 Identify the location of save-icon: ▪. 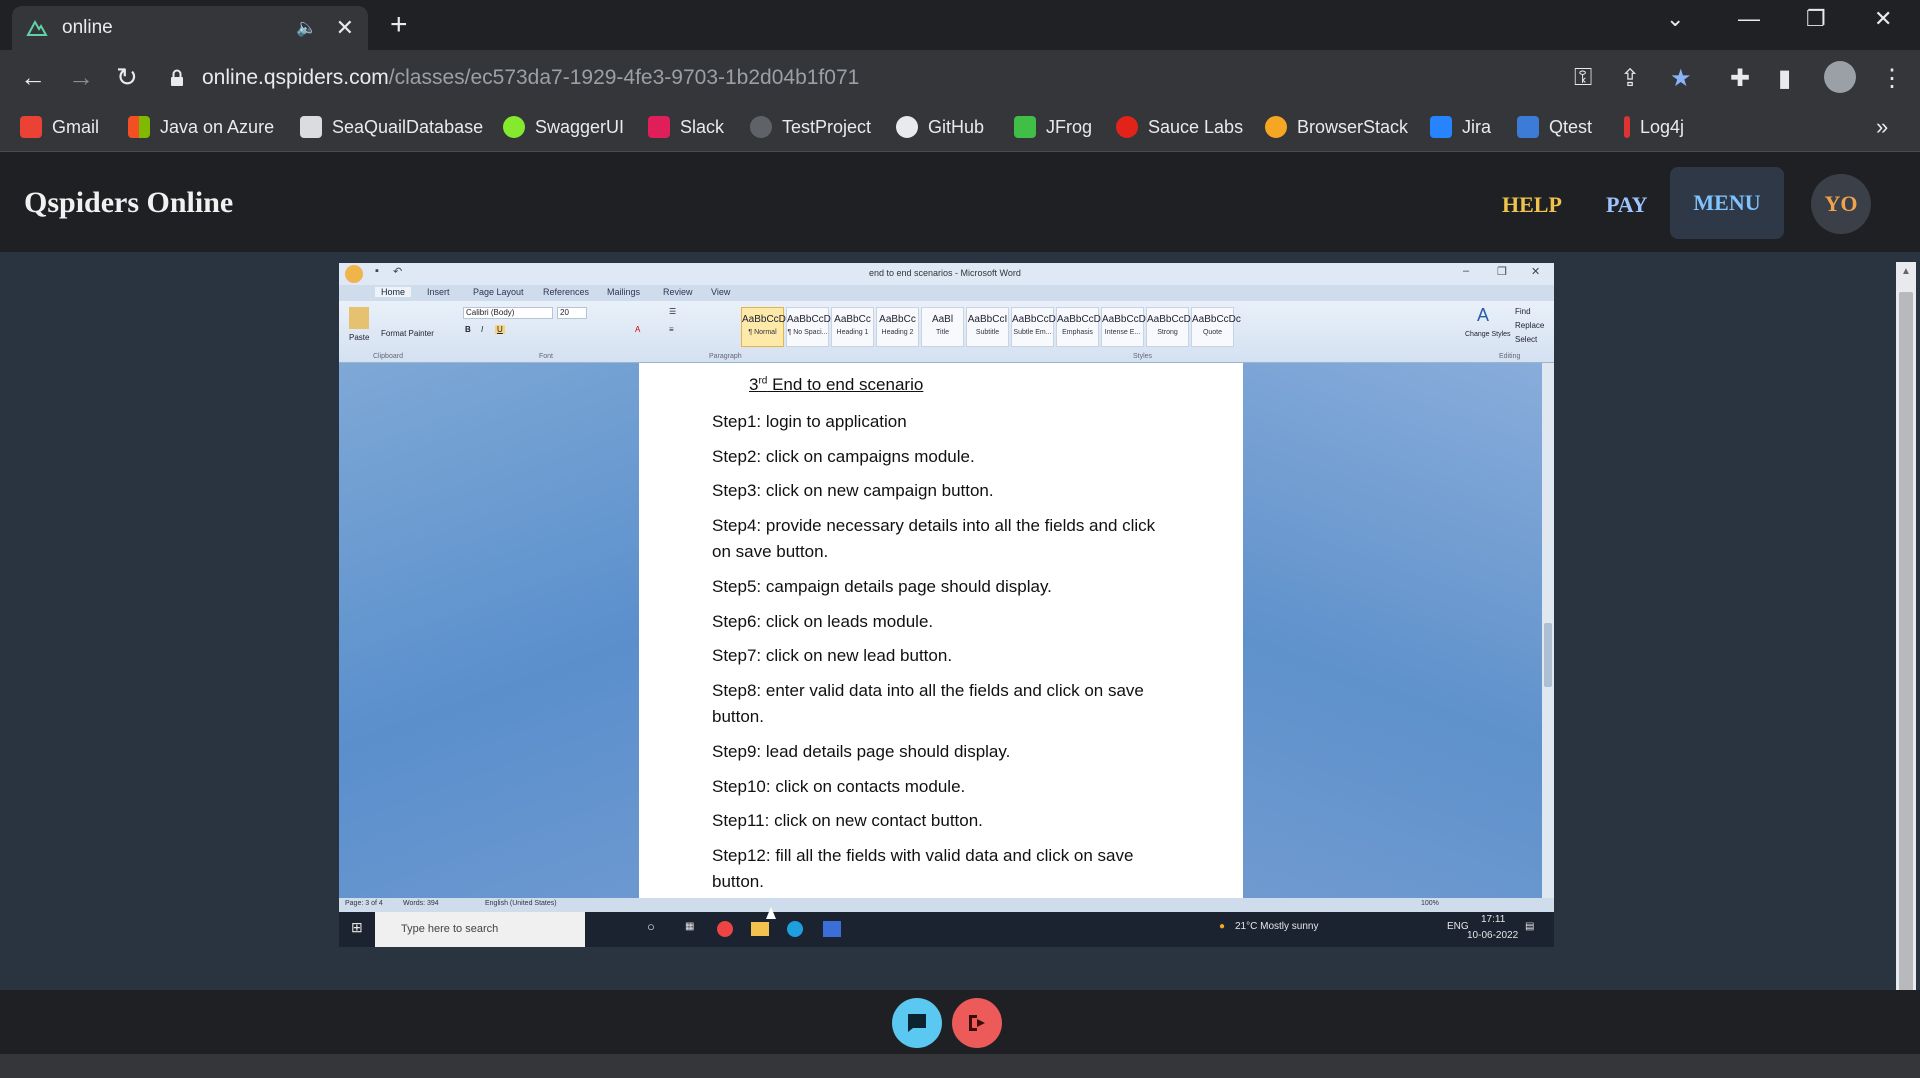
(377, 271).